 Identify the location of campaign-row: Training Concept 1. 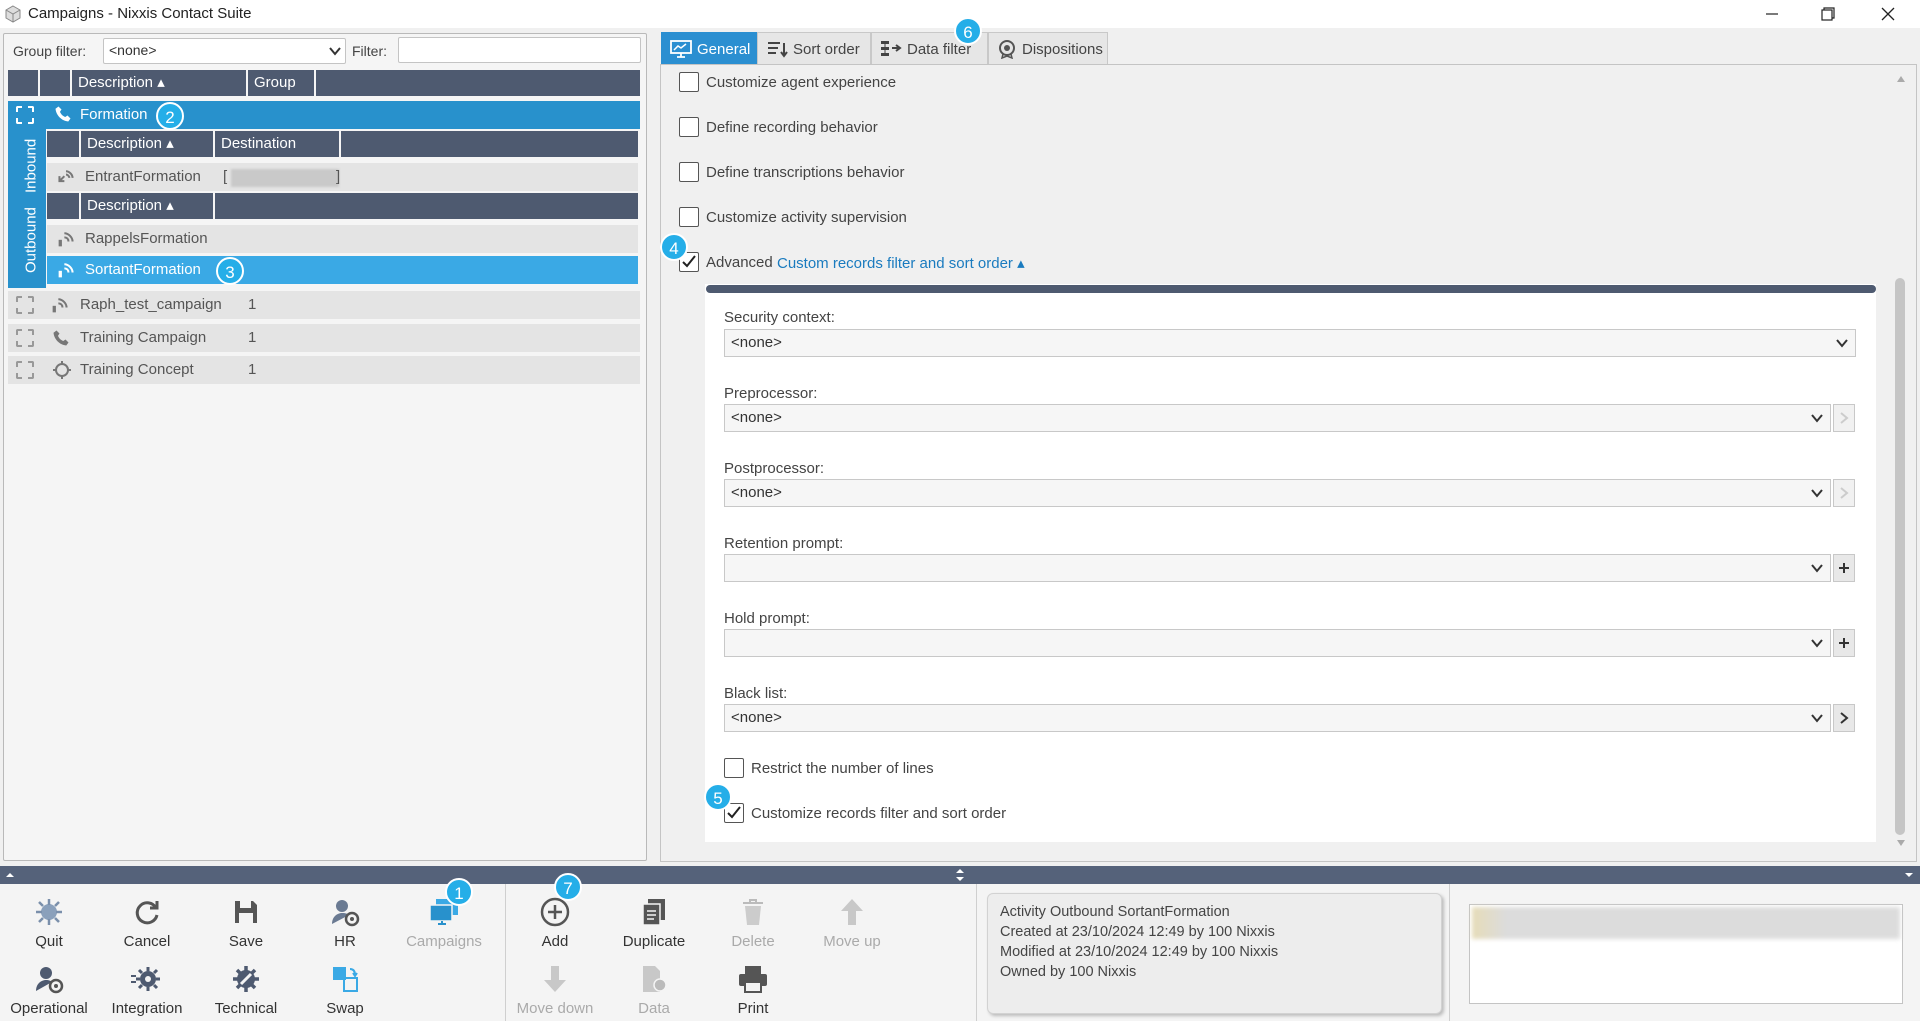
(324, 370).